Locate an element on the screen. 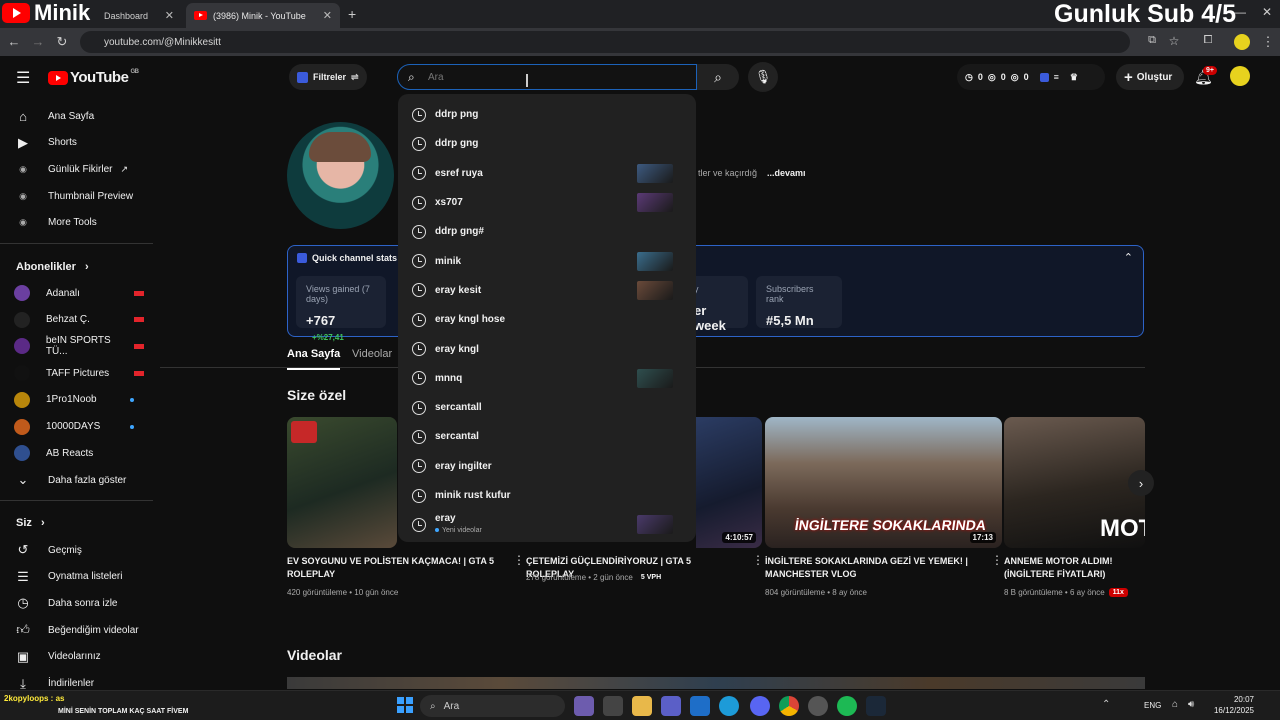 This screenshot has height=720, width=1280. minimize-icon: — is located at coordinates (1240, 12).